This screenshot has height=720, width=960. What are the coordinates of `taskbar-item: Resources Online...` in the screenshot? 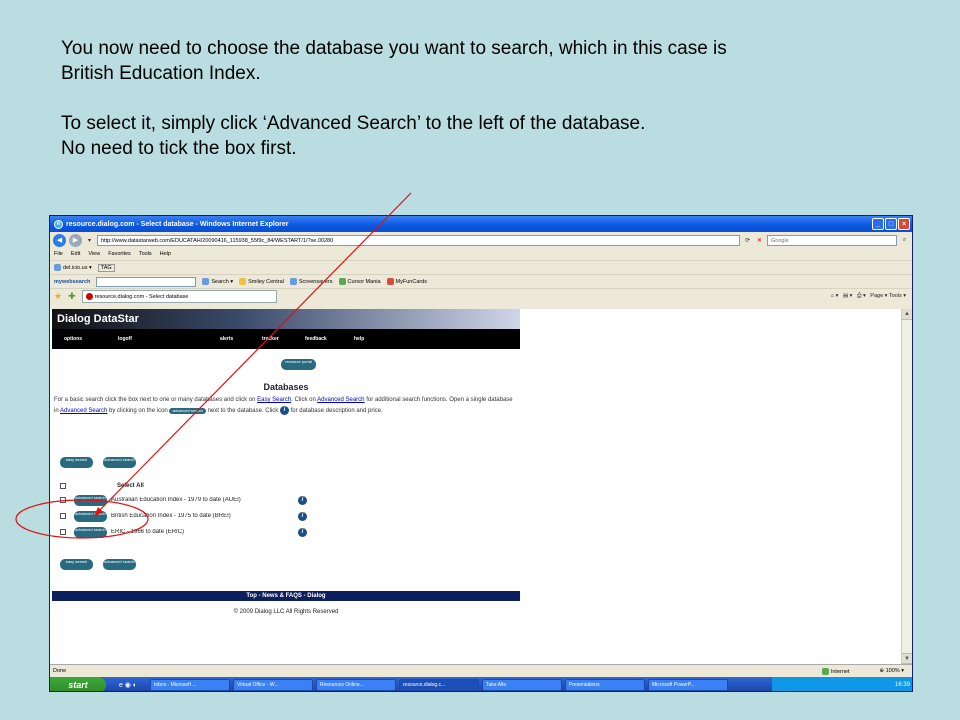 It's located at (356, 685).